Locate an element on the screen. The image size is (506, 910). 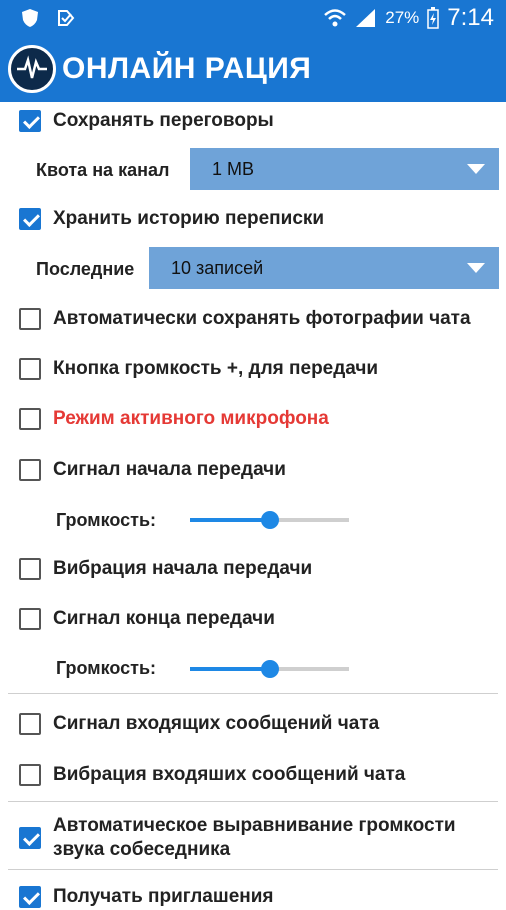
battery-charging-icon is located at coordinates (433, 18).